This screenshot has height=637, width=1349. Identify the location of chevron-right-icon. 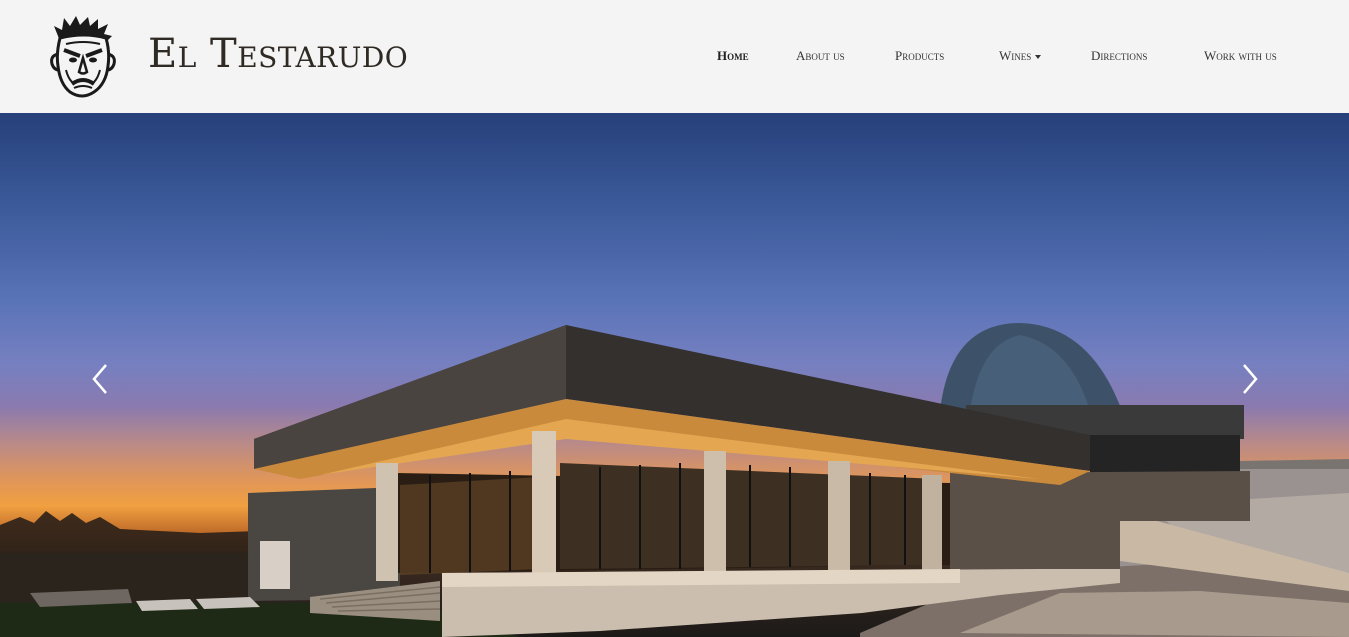
(1250, 379).